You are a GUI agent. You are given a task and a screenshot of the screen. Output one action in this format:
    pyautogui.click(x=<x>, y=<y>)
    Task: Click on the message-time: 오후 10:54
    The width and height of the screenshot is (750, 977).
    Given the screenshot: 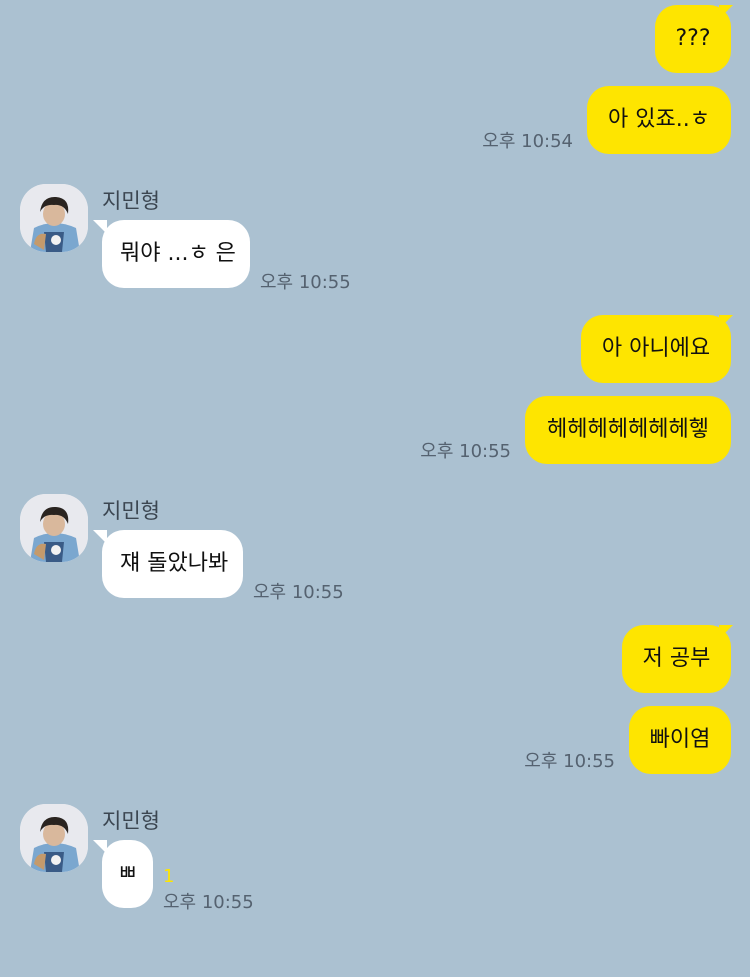 What is the action you would take?
    pyautogui.click(x=527, y=141)
    